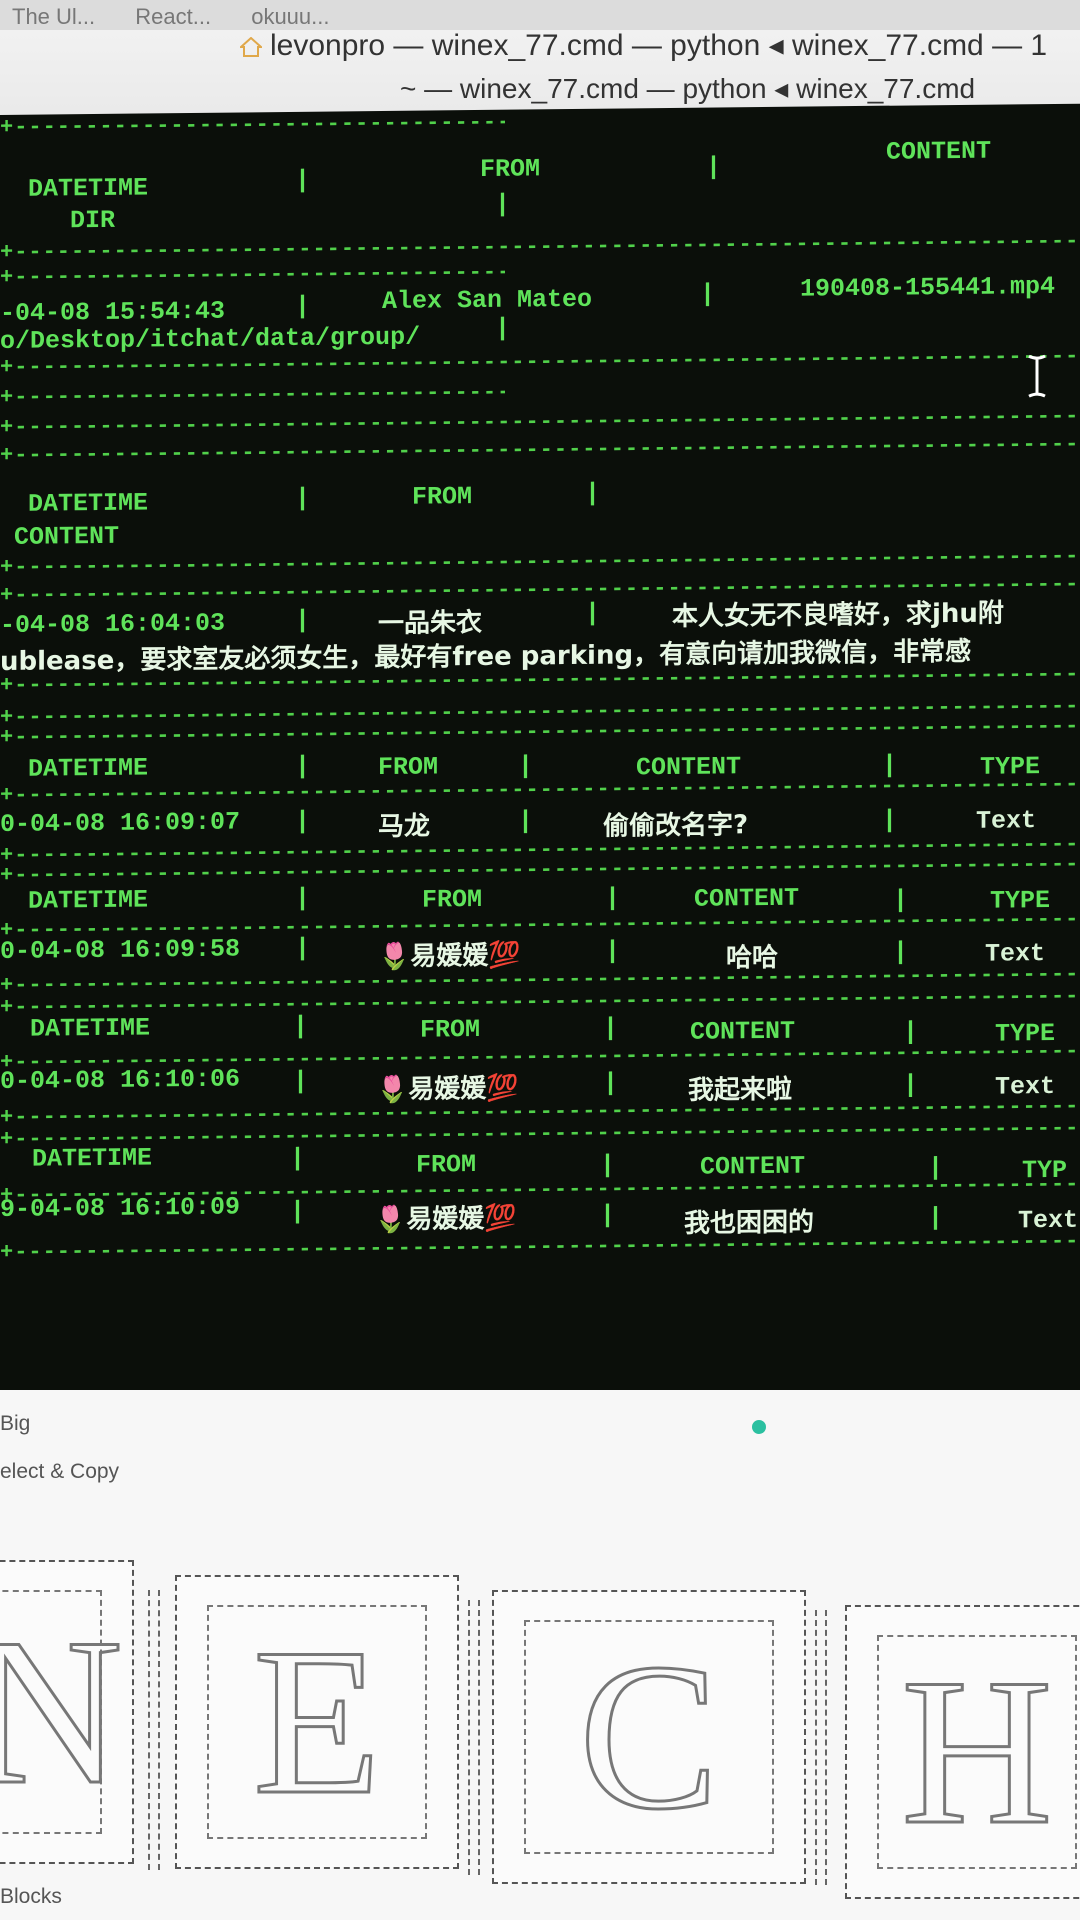 The image size is (1080, 1920). What do you see at coordinates (688, 88) in the screenshot?
I see `window-subtitle: ~ — winex_77.cmd — python ◂ winex_77.cmd` at bounding box center [688, 88].